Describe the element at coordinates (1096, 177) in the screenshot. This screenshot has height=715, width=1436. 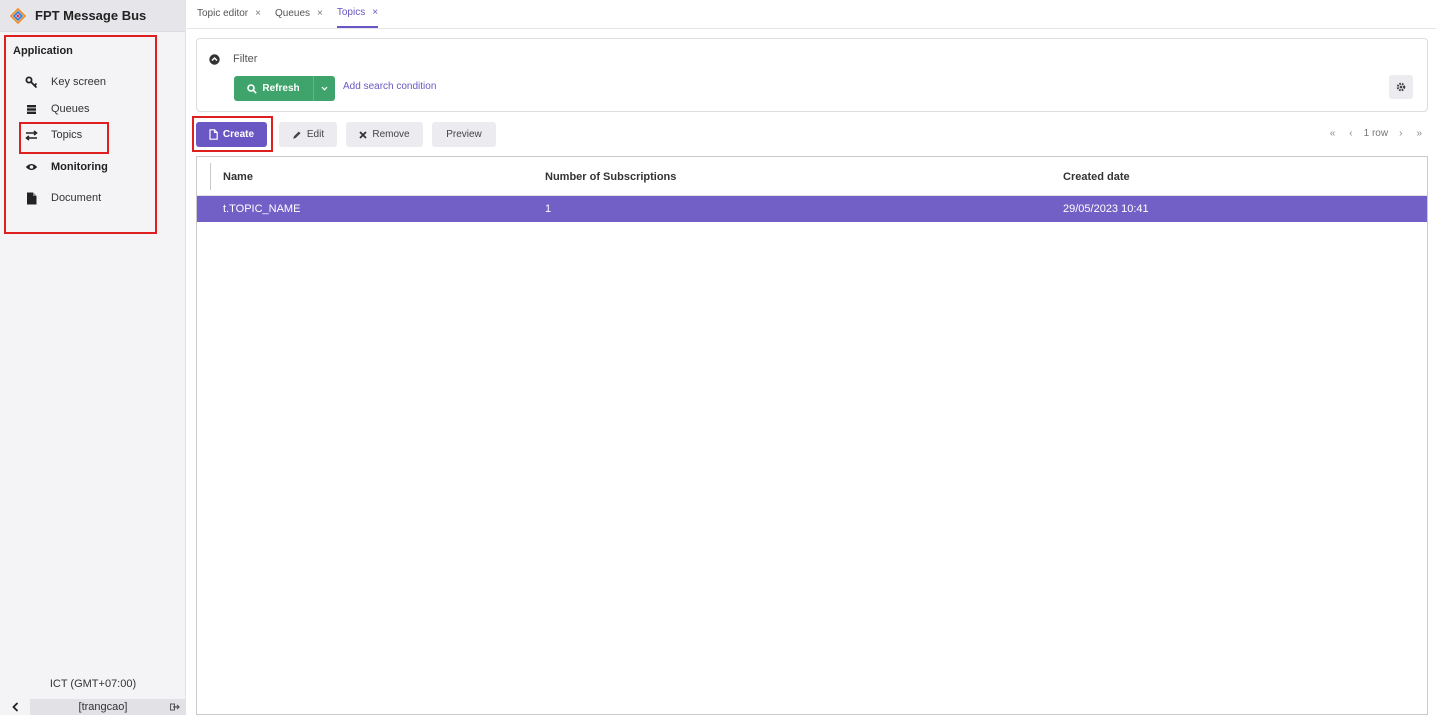
I see `column-header-created-date: Created date` at that location.